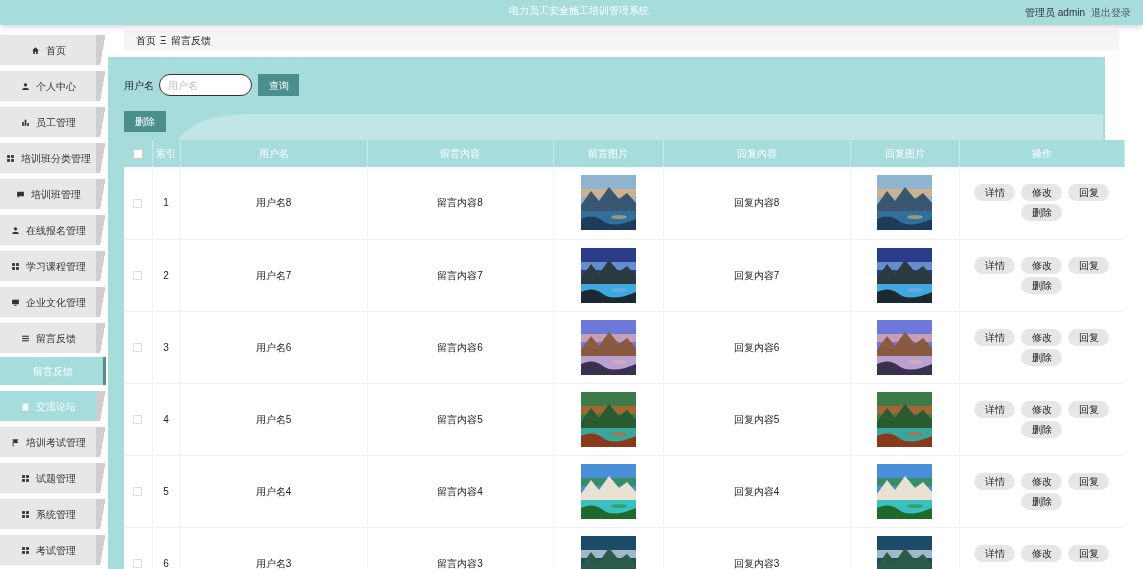 This screenshot has height=569, width=1143. What do you see at coordinates (460, 203) in the screenshot?
I see `table-cell: 留言内容8` at bounding box center [460, 203].